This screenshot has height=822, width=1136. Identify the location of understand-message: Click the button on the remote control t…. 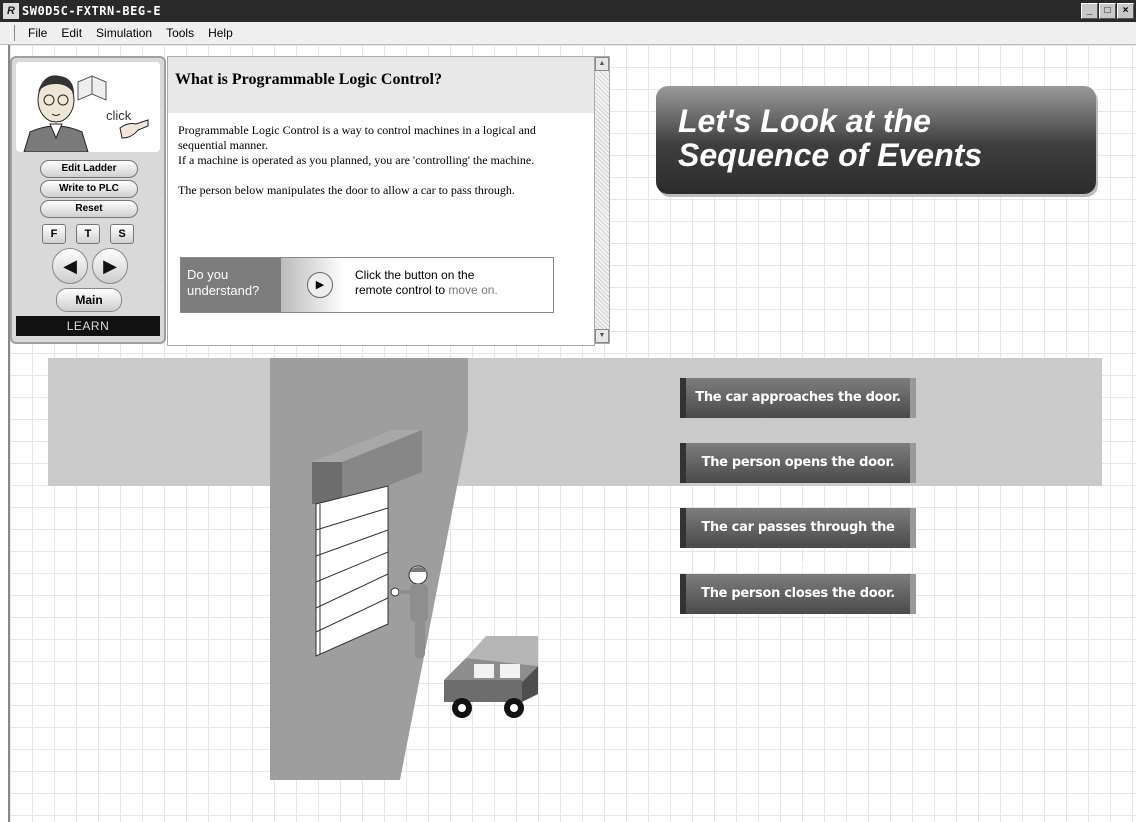
(426, 282).